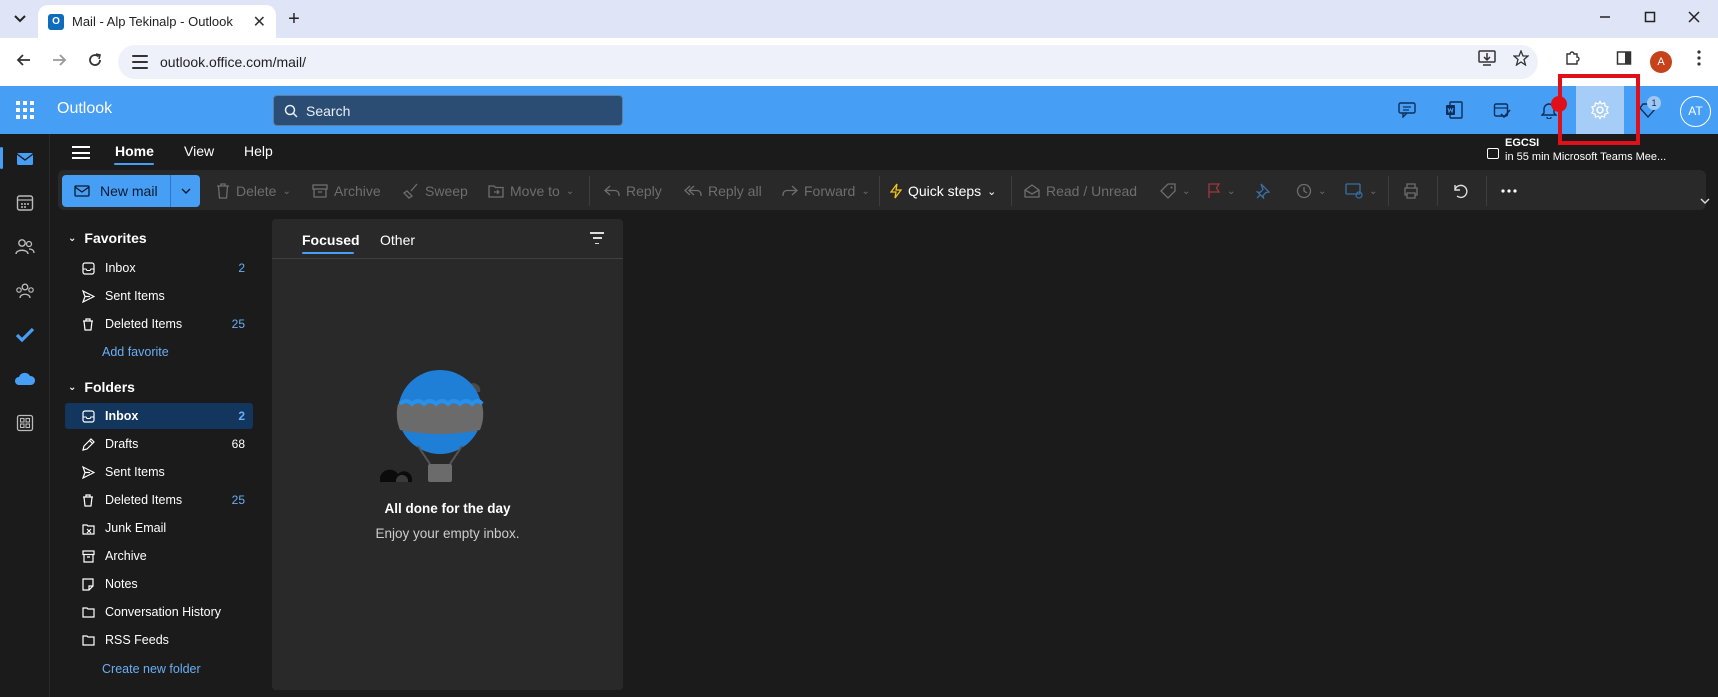 This screenshot has height=697, width=1718. Describe the element at coordinates (432, 426) in the screenshot. I see `hot-air-balloon-illustration` at that location.